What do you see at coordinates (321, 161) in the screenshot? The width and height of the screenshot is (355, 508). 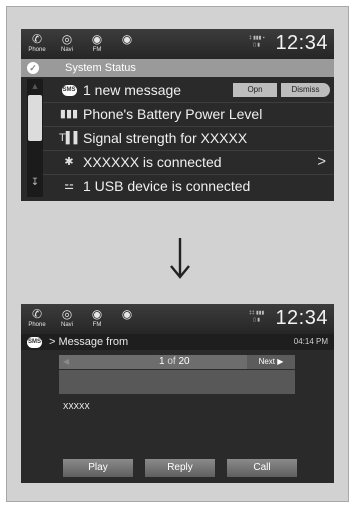 I see `chevron-right-icon: >` at bounding box center [321, 161].